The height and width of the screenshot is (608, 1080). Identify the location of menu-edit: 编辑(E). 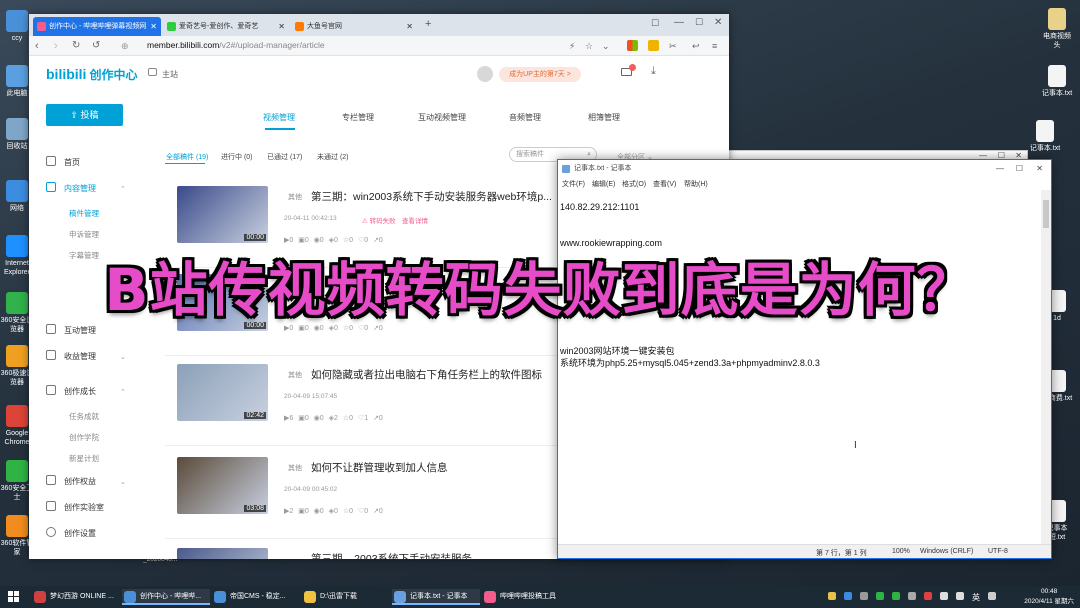
(603, 184).